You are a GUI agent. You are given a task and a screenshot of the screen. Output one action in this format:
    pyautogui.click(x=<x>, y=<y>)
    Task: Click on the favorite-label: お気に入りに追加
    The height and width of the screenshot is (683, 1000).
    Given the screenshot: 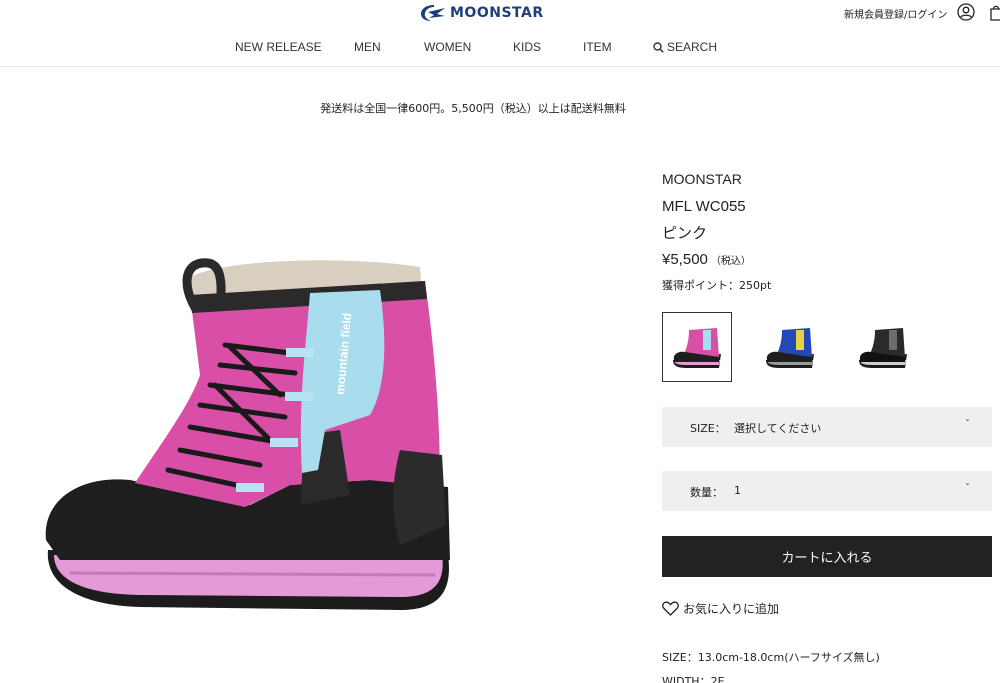 What is the action you would take?
    pyautogui.click(x=731, y=609)
    